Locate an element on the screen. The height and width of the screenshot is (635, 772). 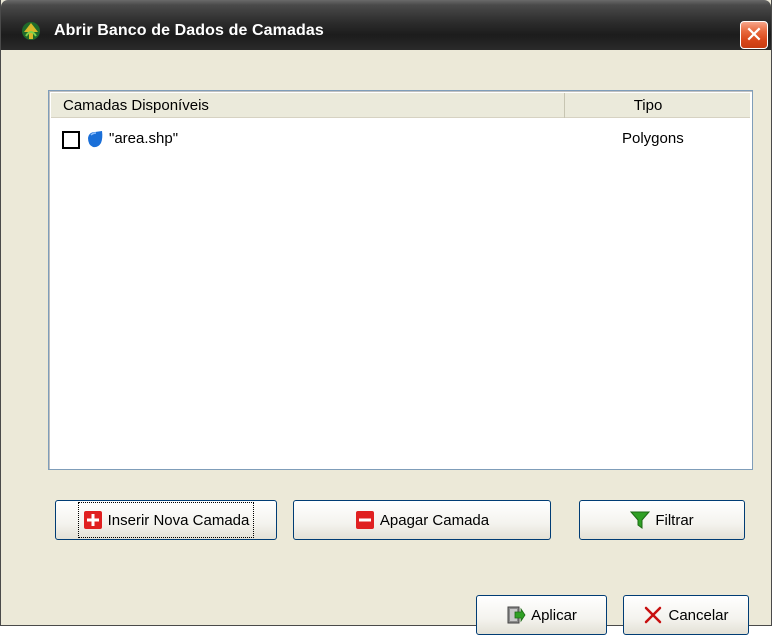
filter-icon is located at coordinates (640, 520).